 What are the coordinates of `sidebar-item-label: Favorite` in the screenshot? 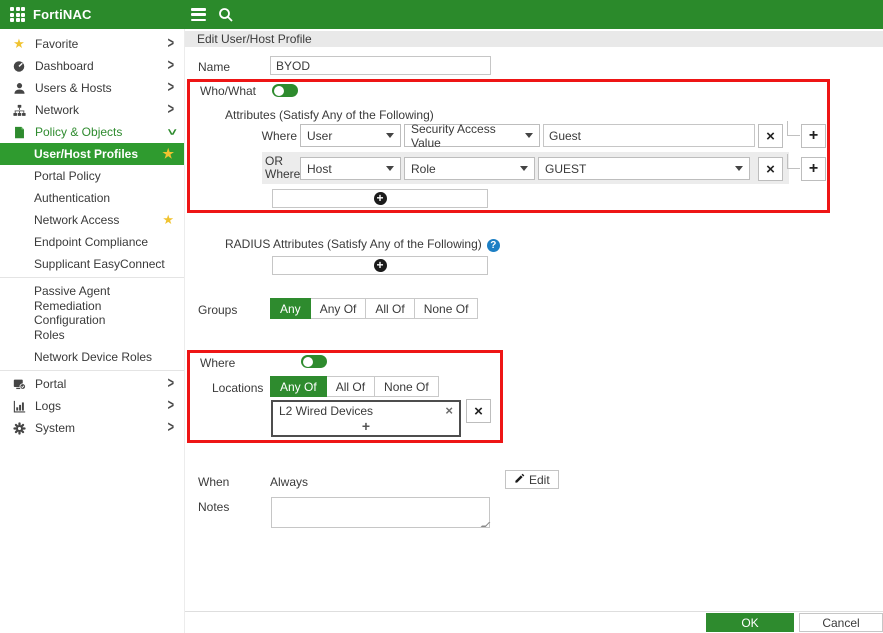 It's located at (57, 44).